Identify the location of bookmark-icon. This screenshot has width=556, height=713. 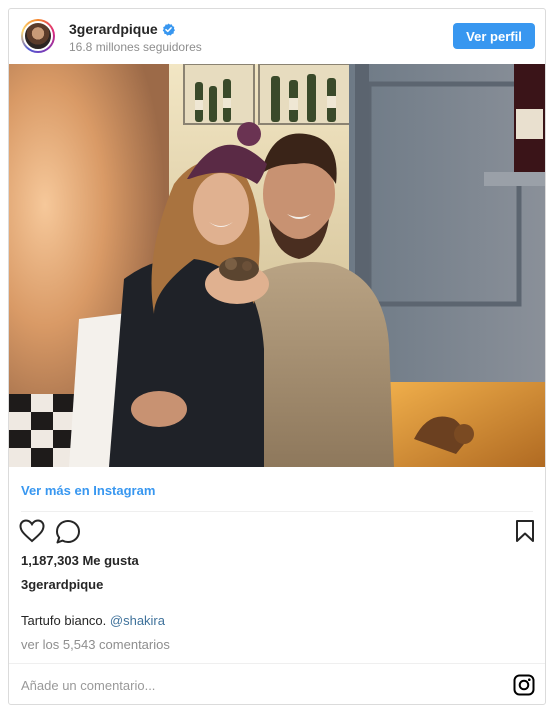
(525, 531).